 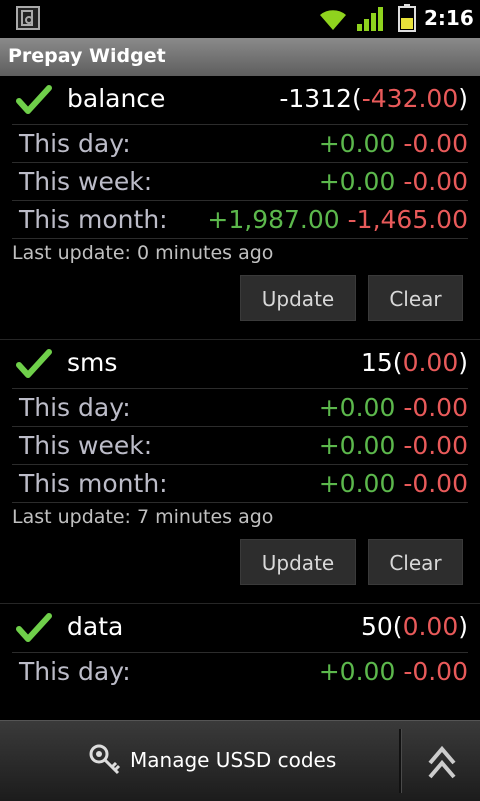 I want to click on section-header: balance -1312(-432.00), so click(x=240, y=100).